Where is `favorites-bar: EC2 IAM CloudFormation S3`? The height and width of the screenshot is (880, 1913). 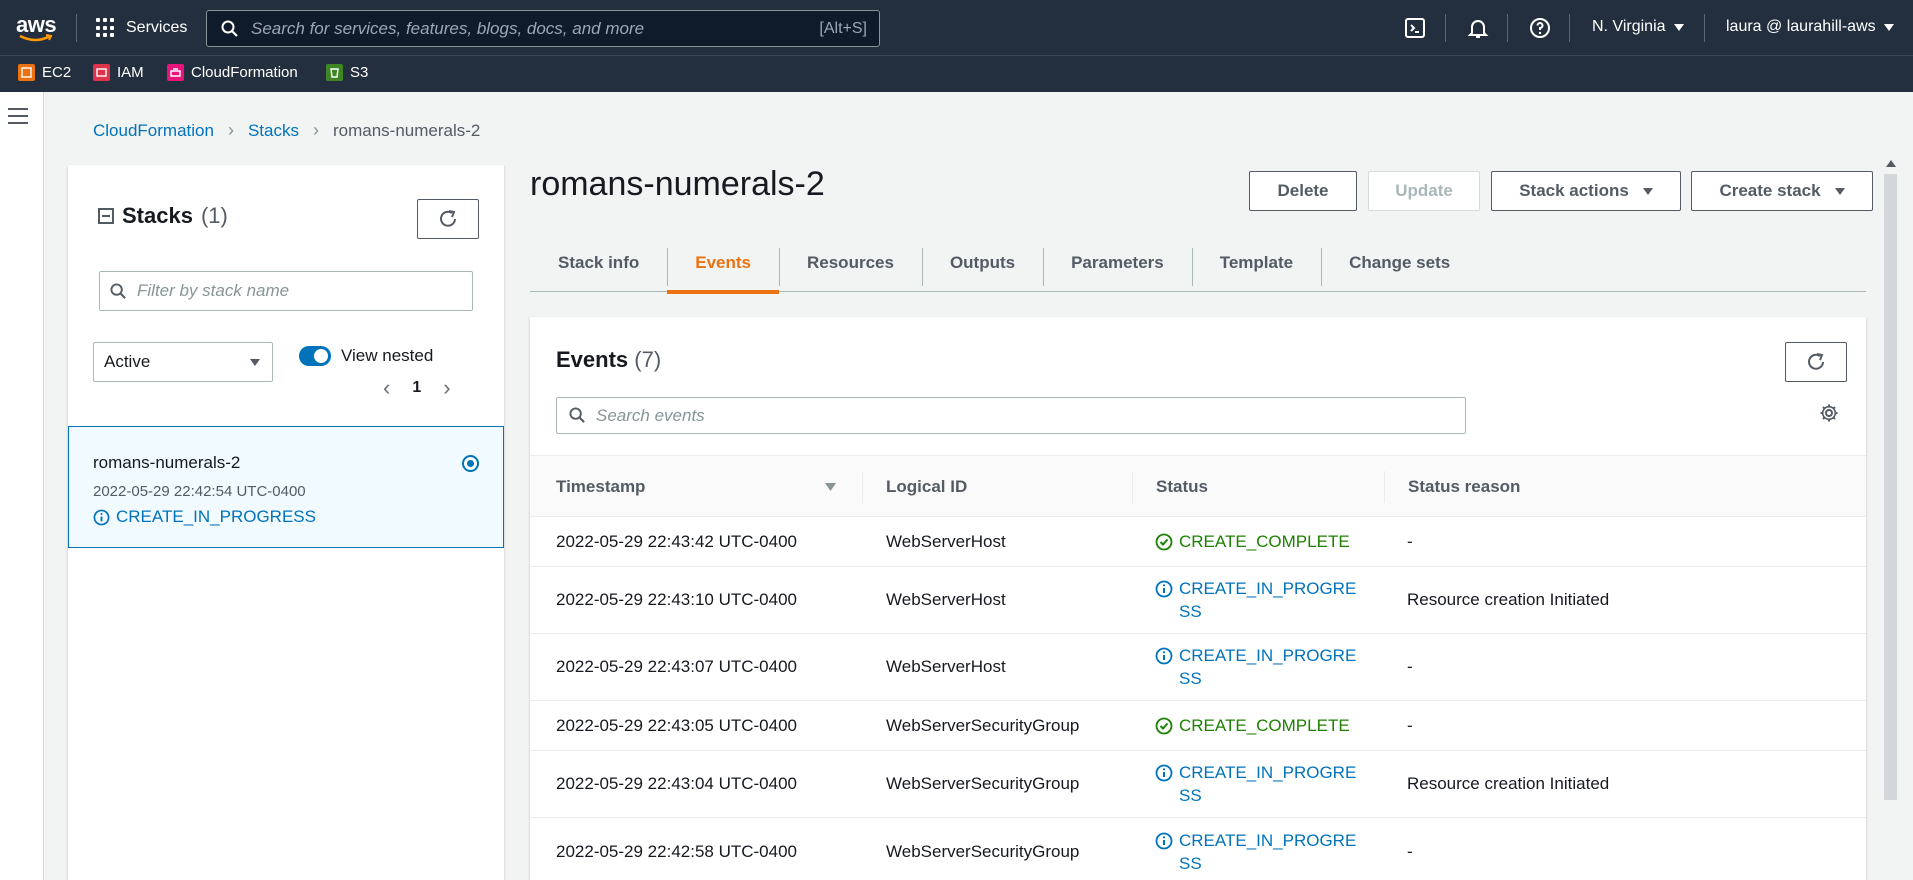
favorites-bar: EC2 IAM CloudFormation S3 is located at coordinates (956, 73).